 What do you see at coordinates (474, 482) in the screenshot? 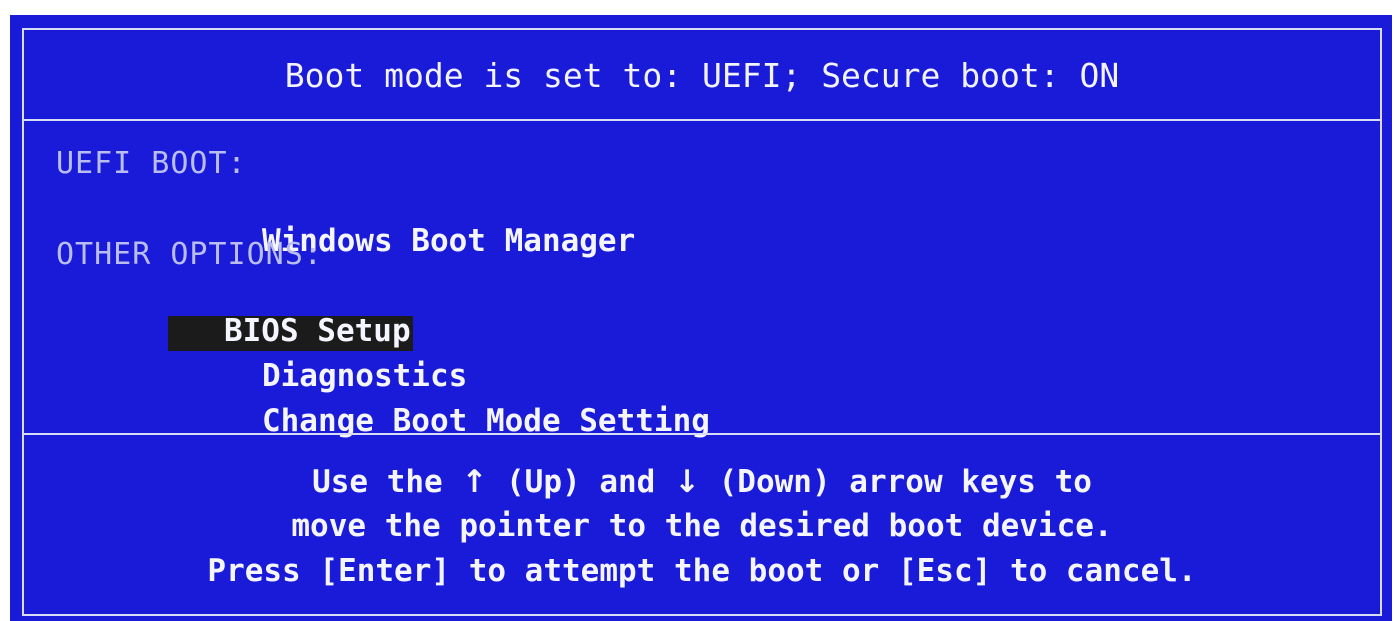
I see `up-arrow-icon: ↑` at bounding box center [474, 482].